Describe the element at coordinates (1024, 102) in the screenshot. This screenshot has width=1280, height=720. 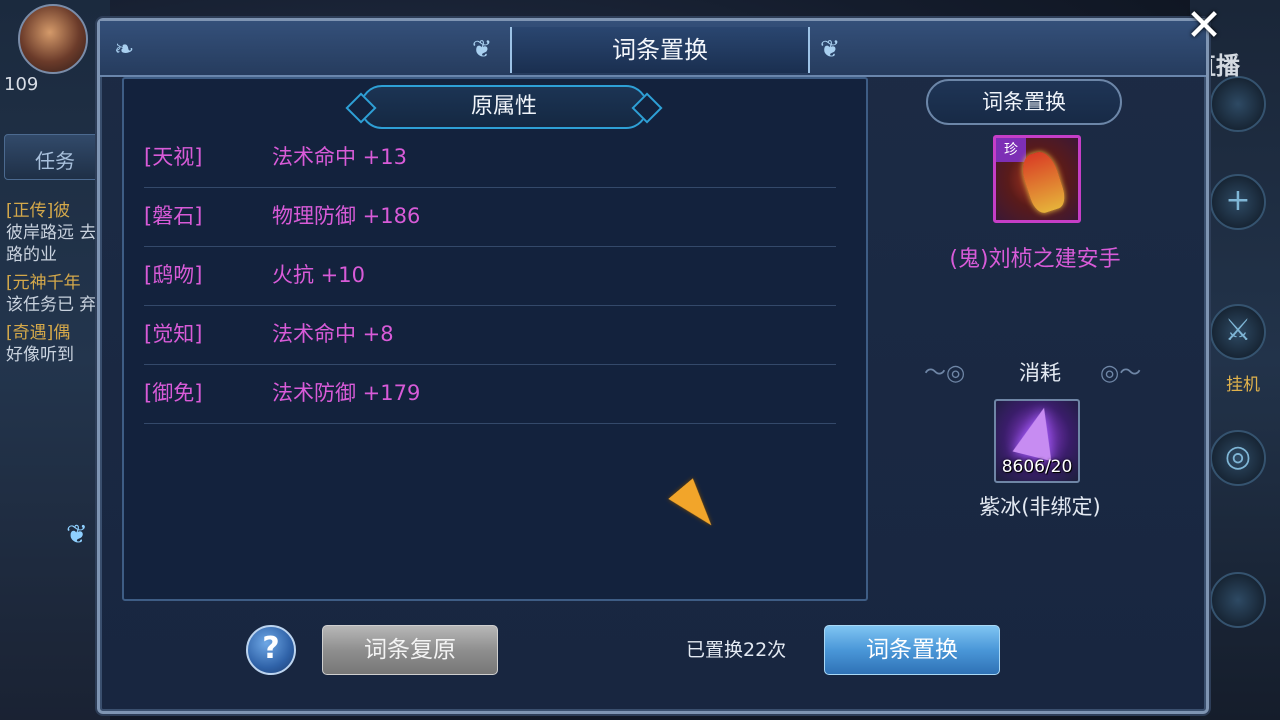
I see `replace-section-label: 词条置换` at that location.